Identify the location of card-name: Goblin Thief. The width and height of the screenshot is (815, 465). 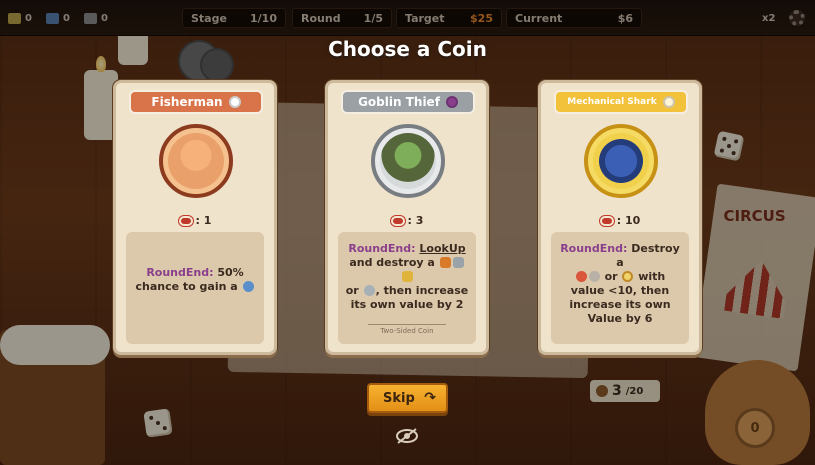
(399, 102).